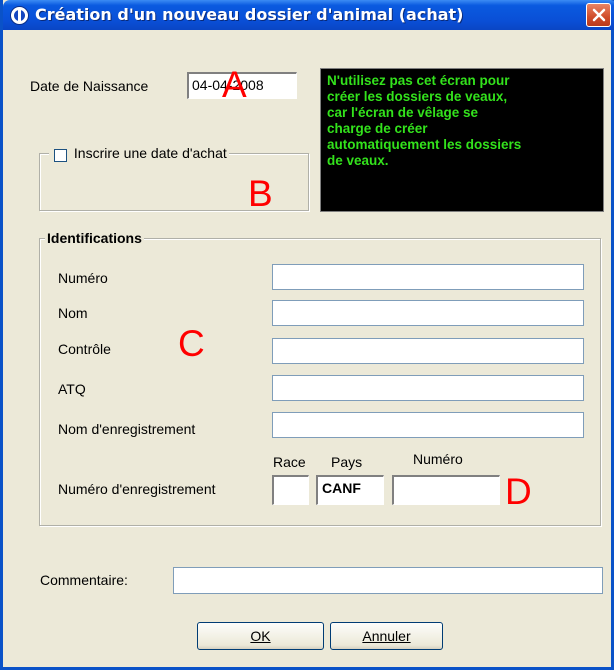  Describe the element at coordinates (72, 389) in the screenshot. I see `field-label-atq: ATQ` at that location.